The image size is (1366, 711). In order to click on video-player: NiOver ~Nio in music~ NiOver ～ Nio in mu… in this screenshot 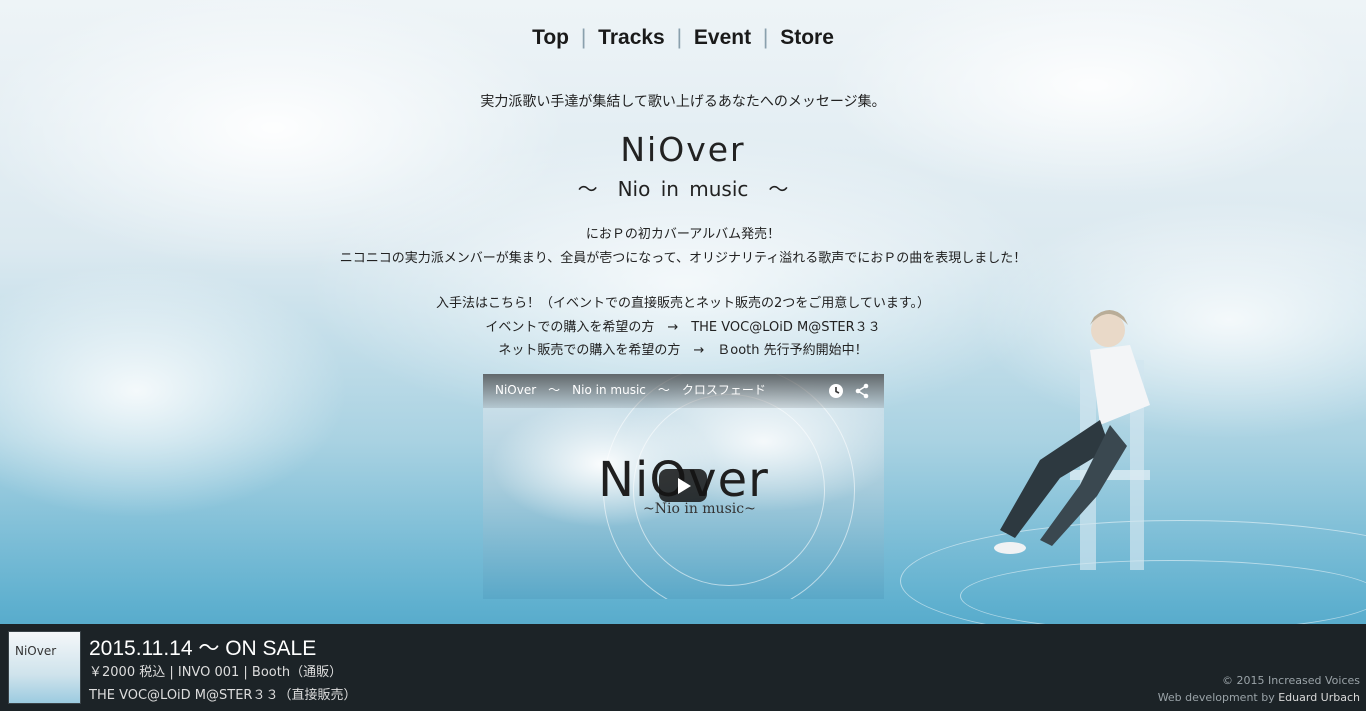, I will do `click(683, 486)`.